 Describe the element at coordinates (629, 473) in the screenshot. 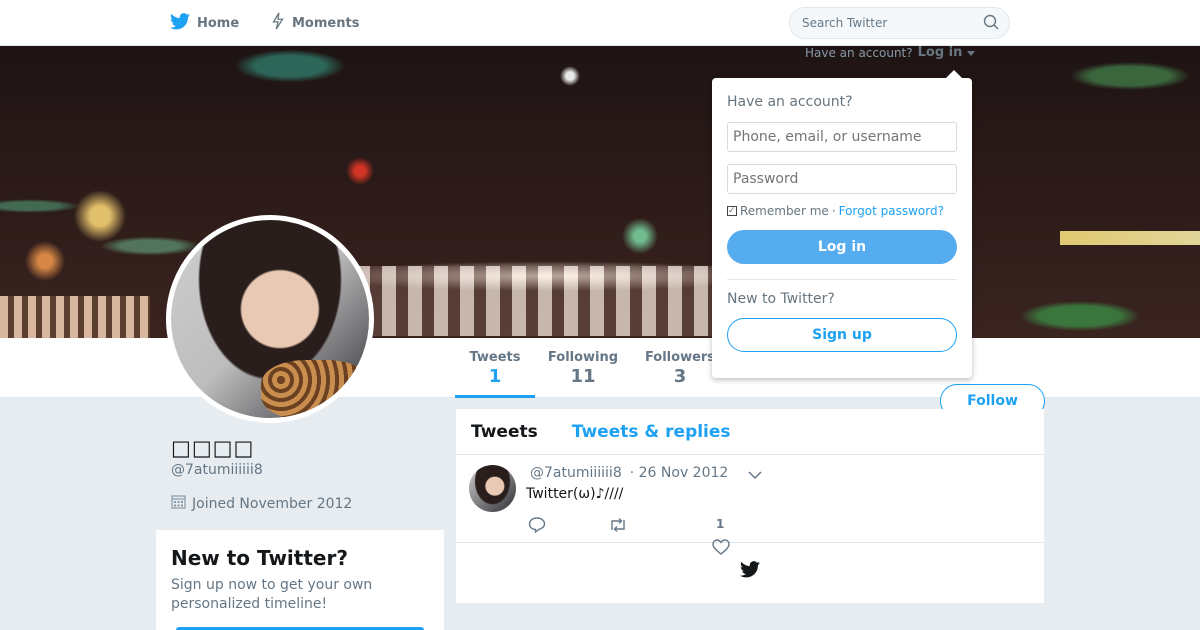

I see `tweet-header: @7atumiiiiii8 · 26 Nov 2012` at that location.